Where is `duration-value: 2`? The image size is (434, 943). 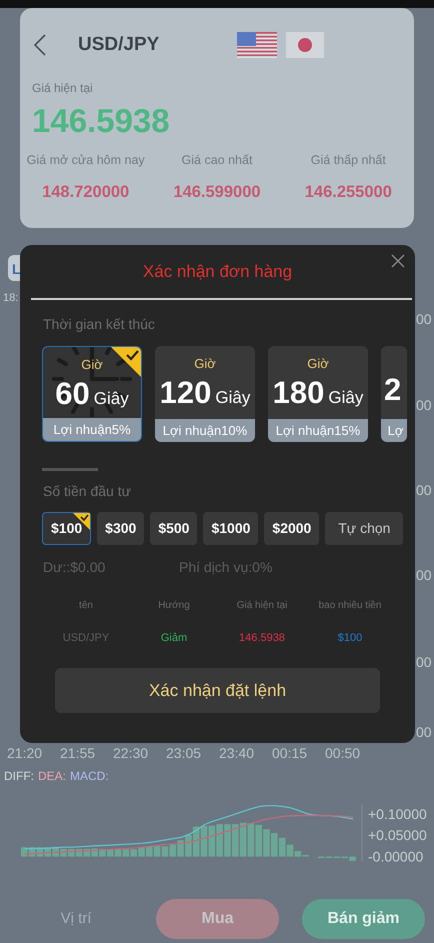 duration-value: 2 is located at coordinates (393, 390).